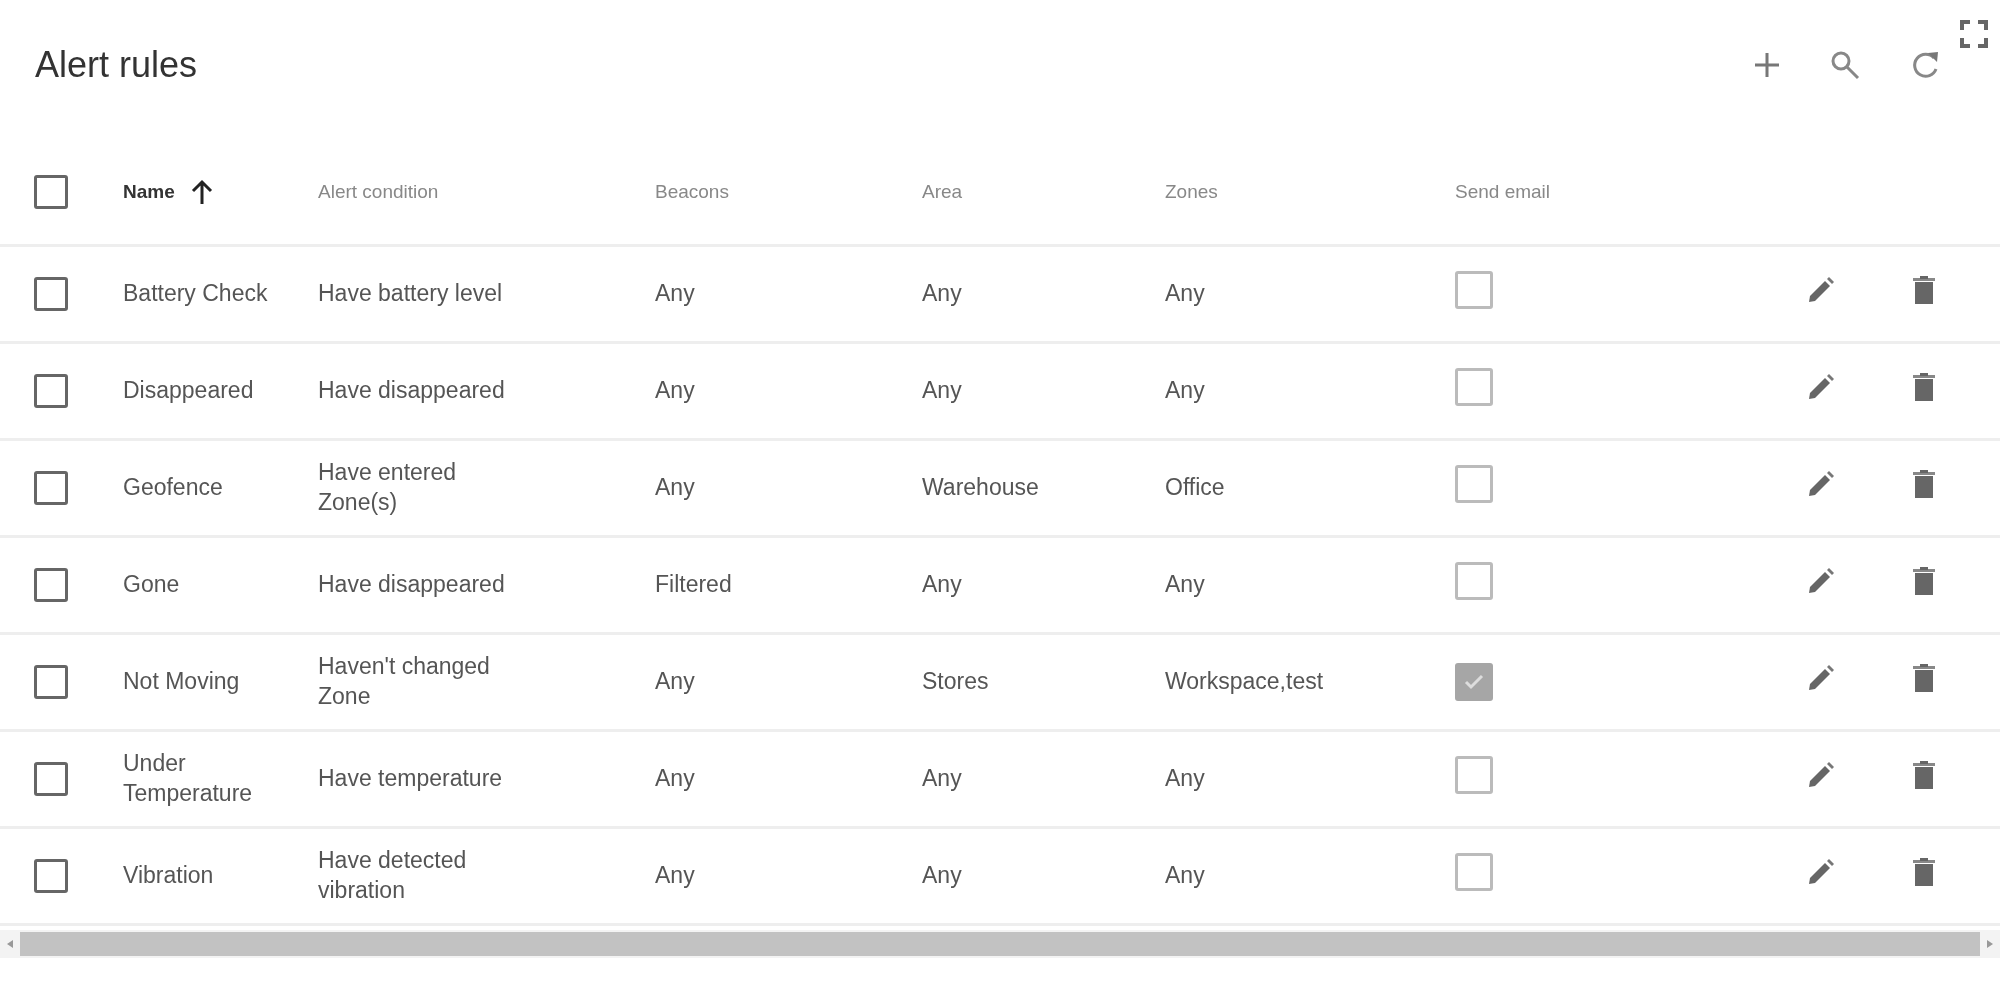  What do you see at coordinates (173, 488) in the screenshot?
I see `table-cell-text: Geofence` at bounding box center [173, 488].